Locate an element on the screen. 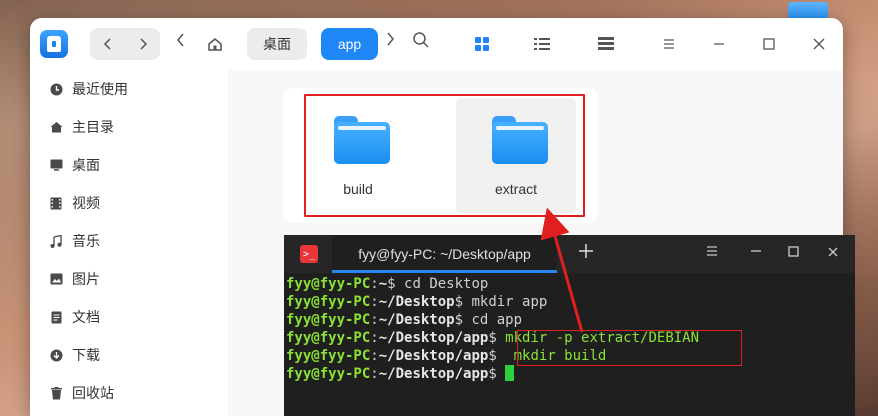 The width and height of the screenshot is (878, 416). close-button is located at coordinates (819, 44).